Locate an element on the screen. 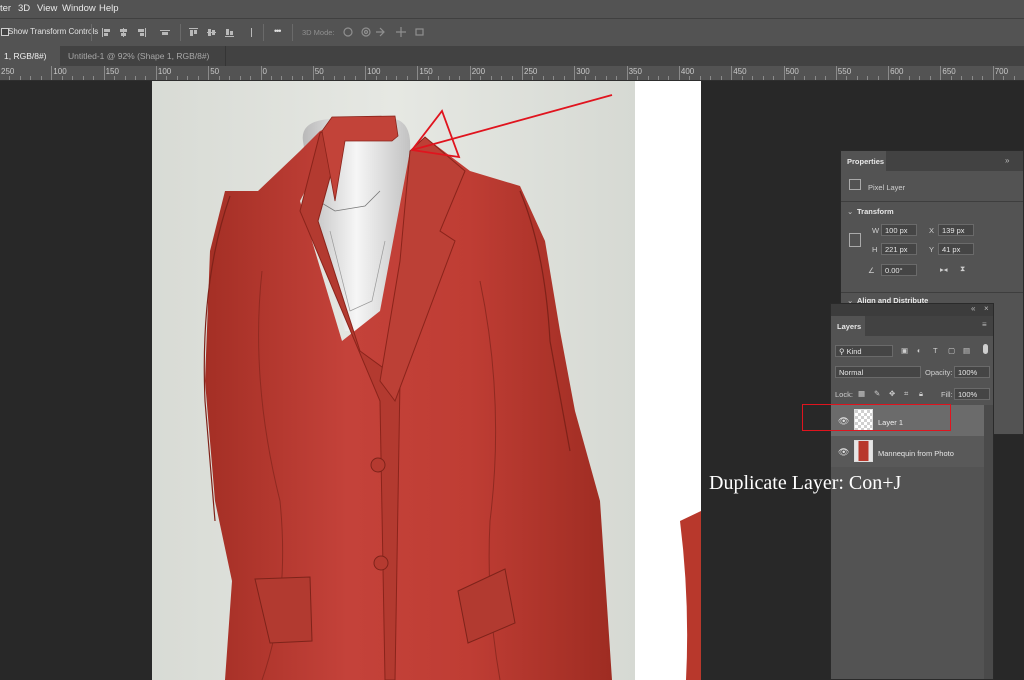  filter-toggle is located at coordinates (985, 349).